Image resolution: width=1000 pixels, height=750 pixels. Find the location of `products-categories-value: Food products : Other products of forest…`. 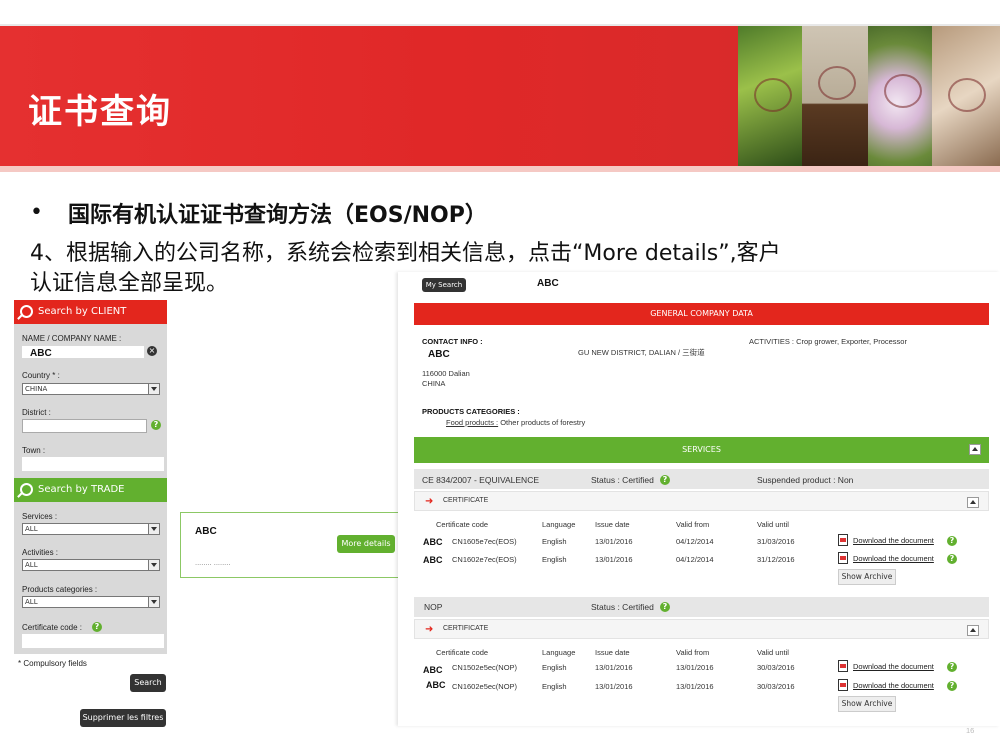

products-categories-value: Food products : Other products of forest… is located at coordinates (516, 422).